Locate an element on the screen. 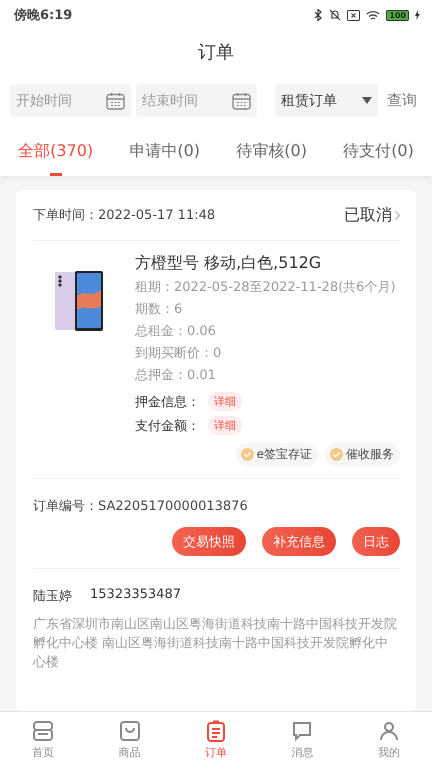 The image size is (432, 768). phone-product-image is located at coordinates (80, 301).